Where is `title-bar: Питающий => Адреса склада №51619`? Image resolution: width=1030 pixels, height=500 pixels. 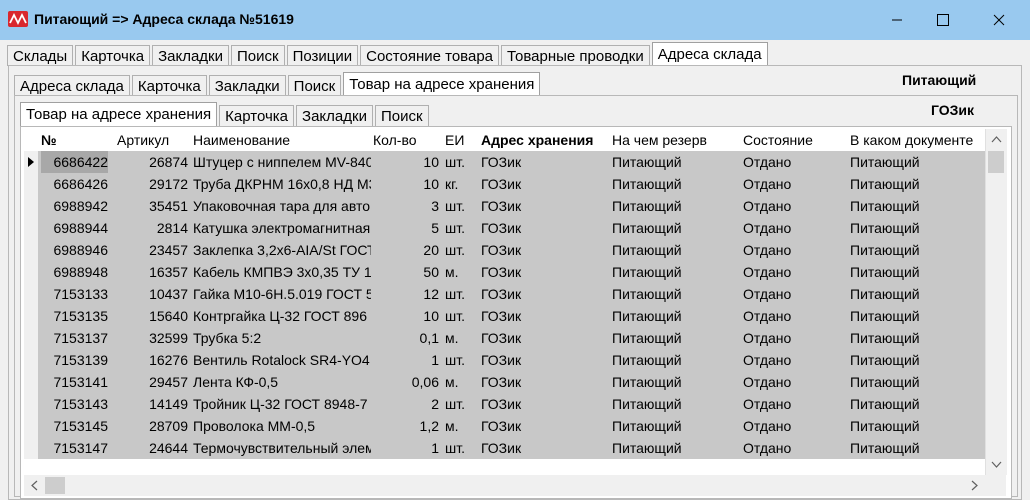
title-bar: Питающий => Адреса склада №51619 is located at coordinates (515, 20).